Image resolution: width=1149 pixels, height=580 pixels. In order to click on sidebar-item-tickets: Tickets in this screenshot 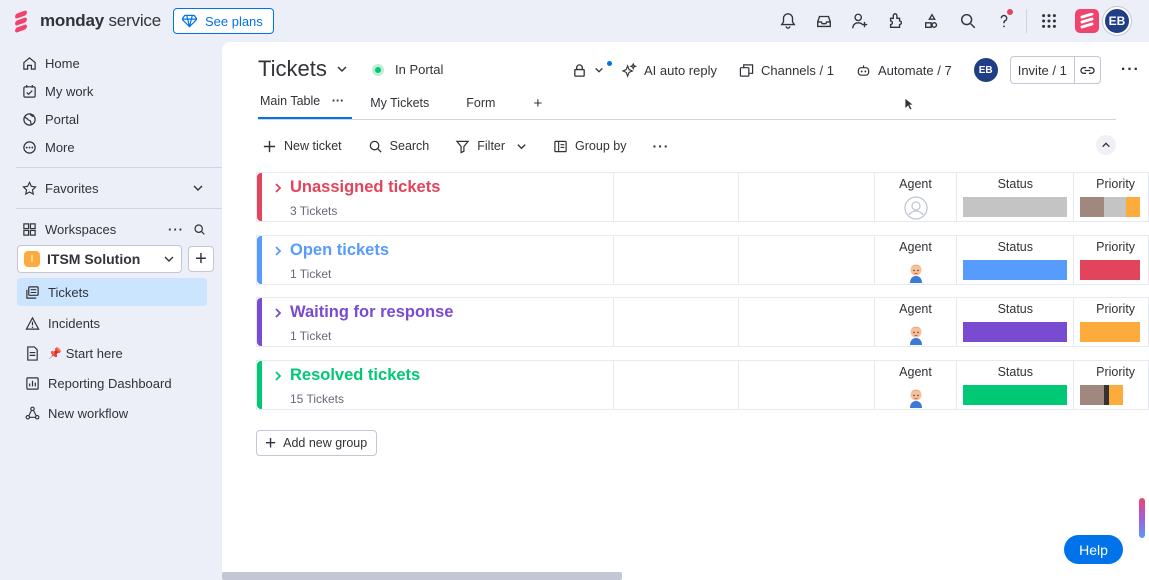, I will do `click(112, 292)`.